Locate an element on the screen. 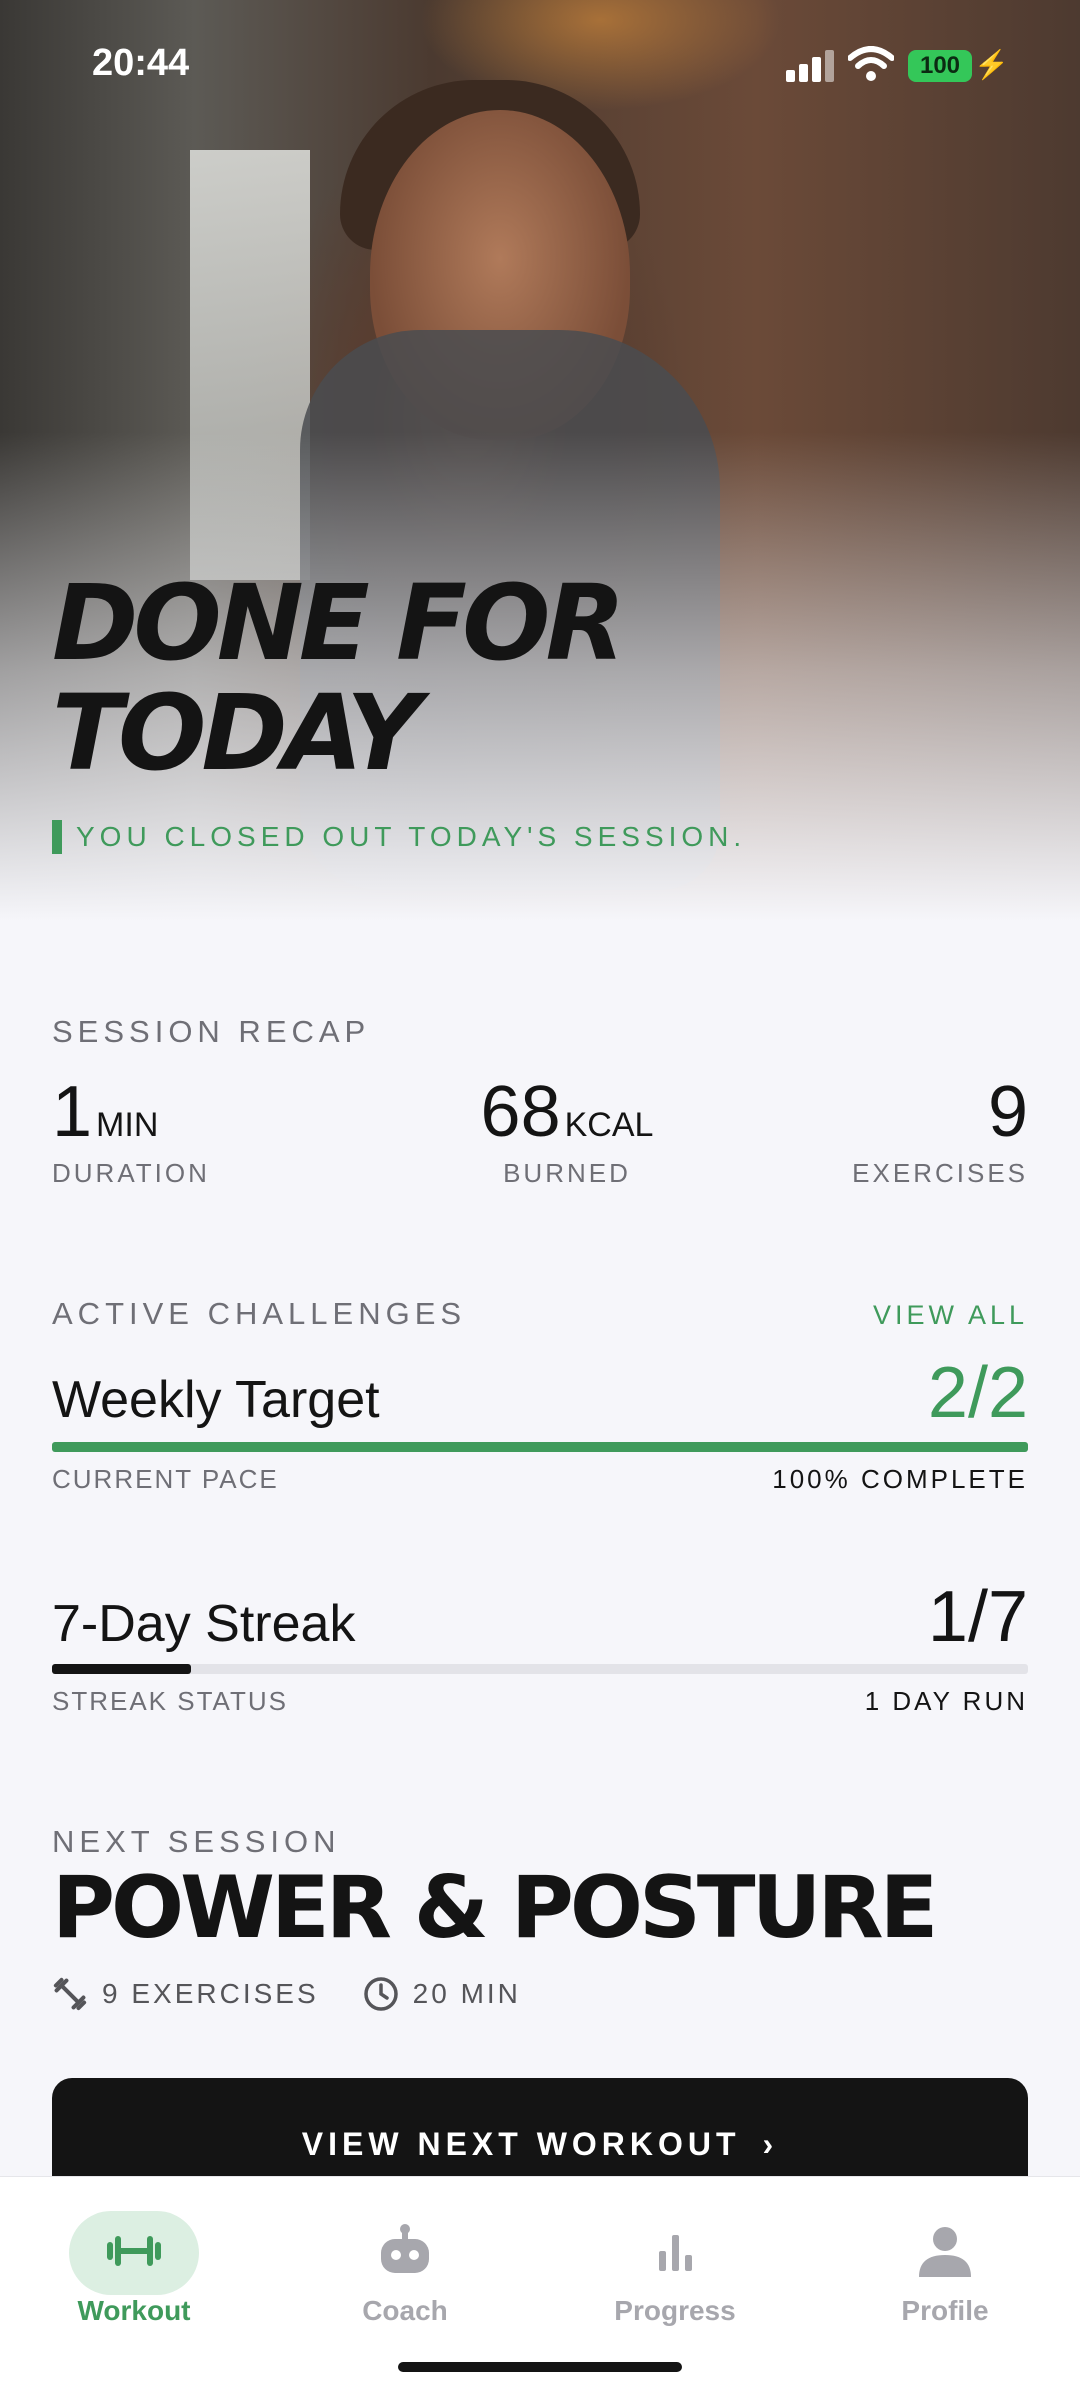  signal-icon is located at coordinates (810, 66).